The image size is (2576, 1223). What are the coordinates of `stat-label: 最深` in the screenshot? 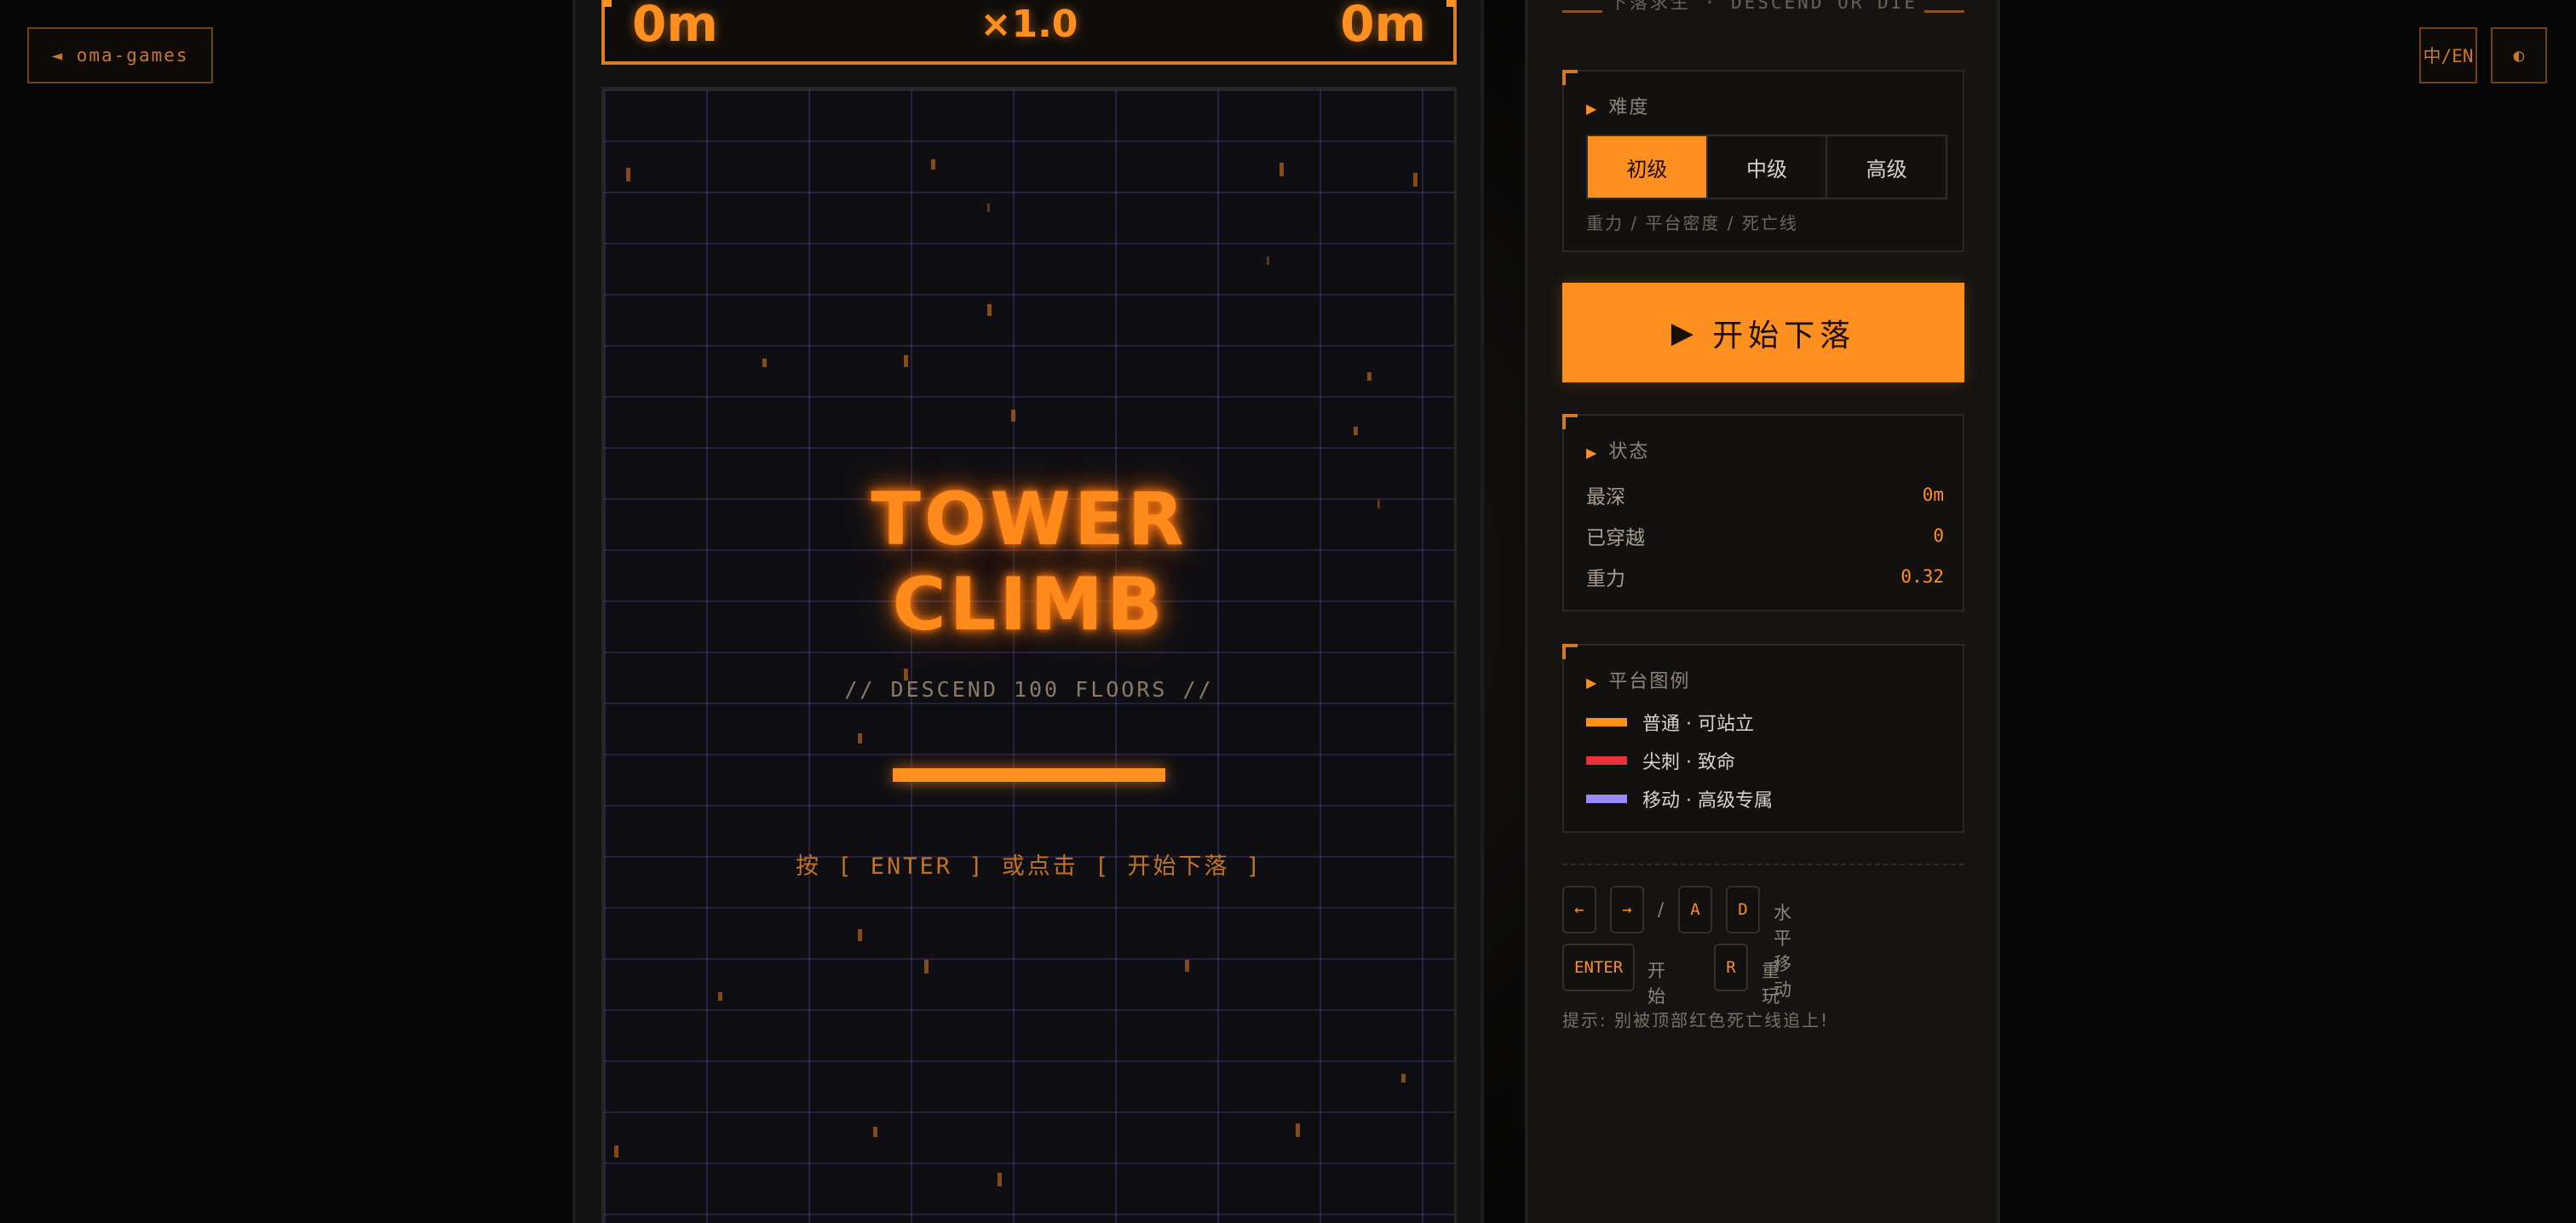 It's located at (1606, 497).